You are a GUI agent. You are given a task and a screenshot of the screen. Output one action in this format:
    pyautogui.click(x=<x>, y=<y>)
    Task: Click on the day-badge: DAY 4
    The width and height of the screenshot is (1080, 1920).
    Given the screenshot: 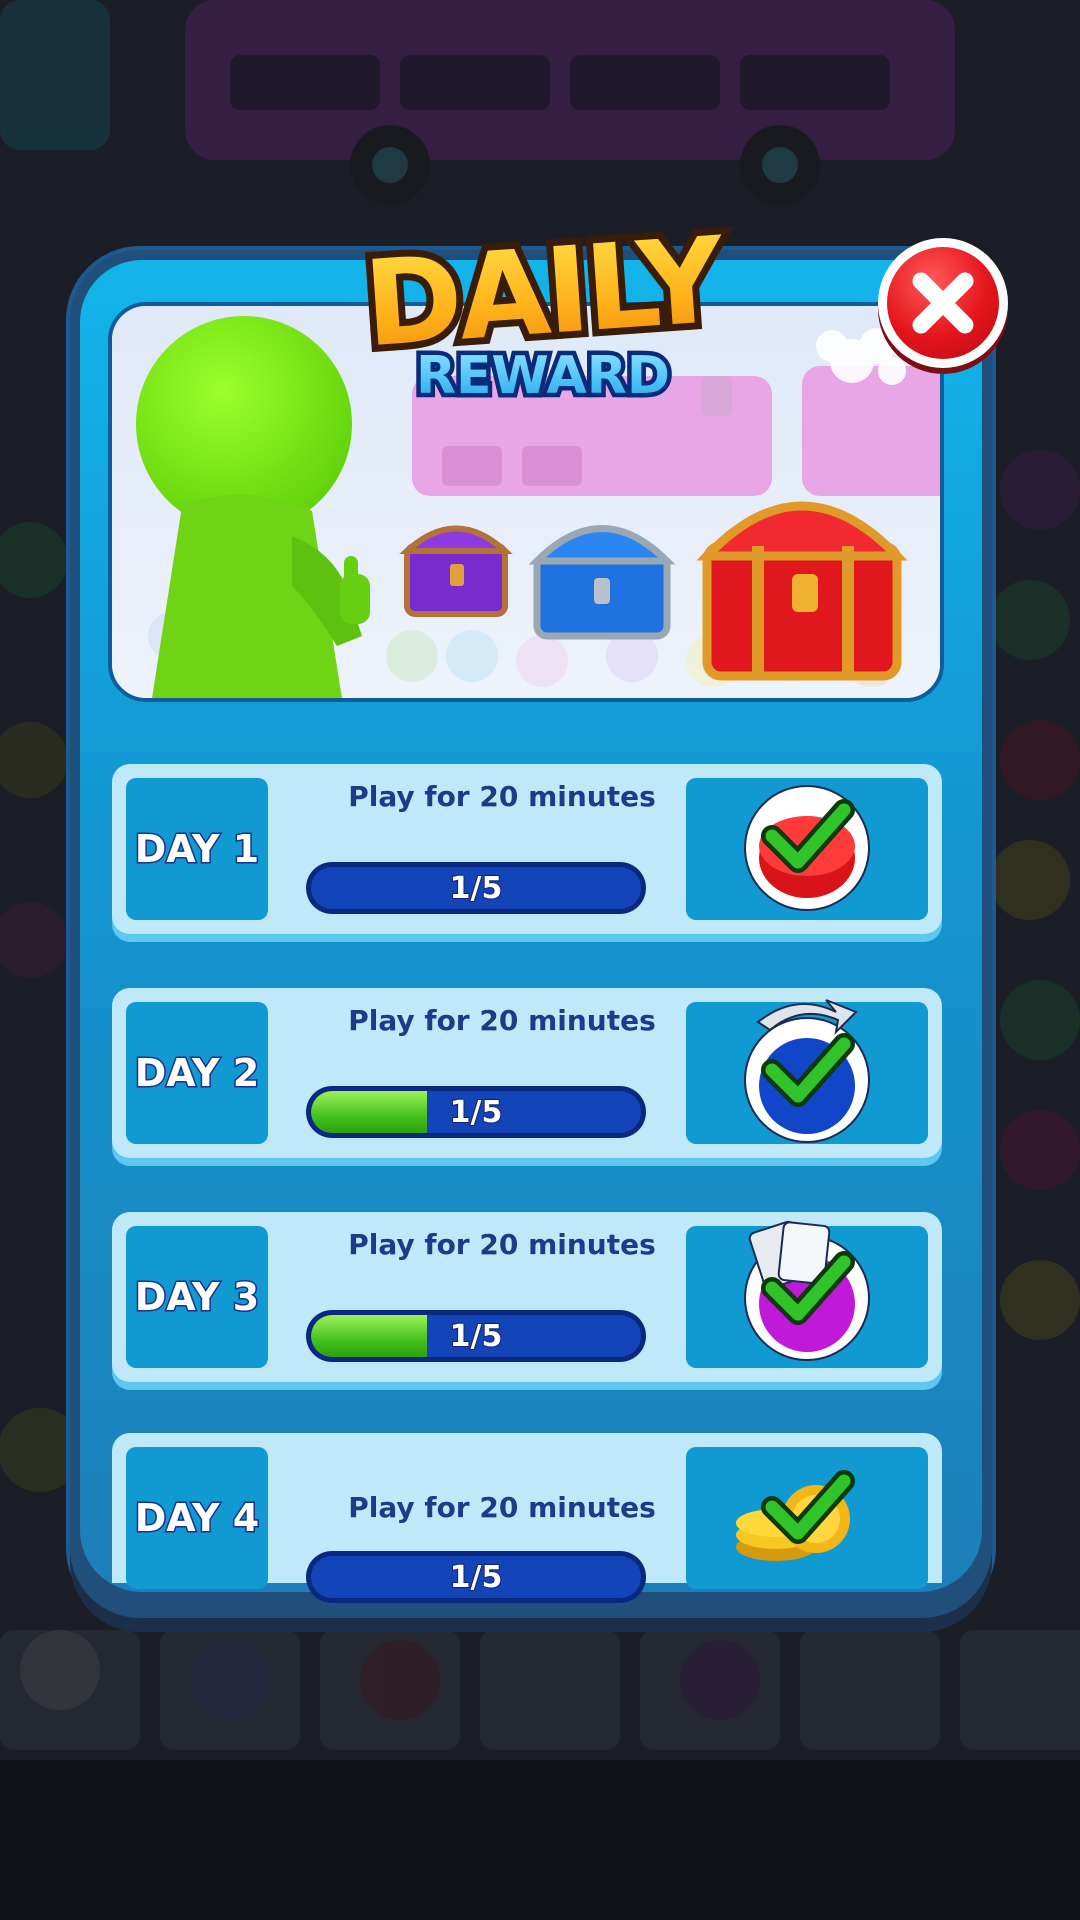 What is the action you would take?
    pyautogui.click(x=197, y=1518)
    